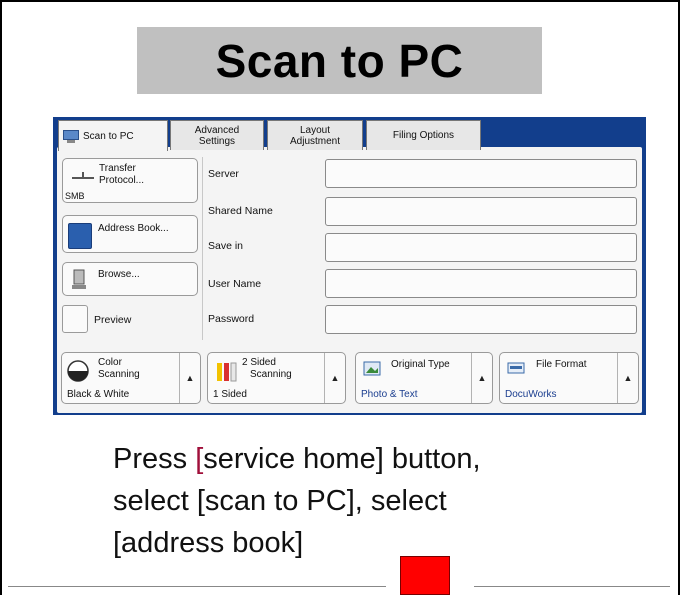 Image resolution: width=680 pixels, height=595 pixels. Describe the element at coordinates (271, 374) in the screenshot. I see `two-sided-label-2: Scanning` at that location.